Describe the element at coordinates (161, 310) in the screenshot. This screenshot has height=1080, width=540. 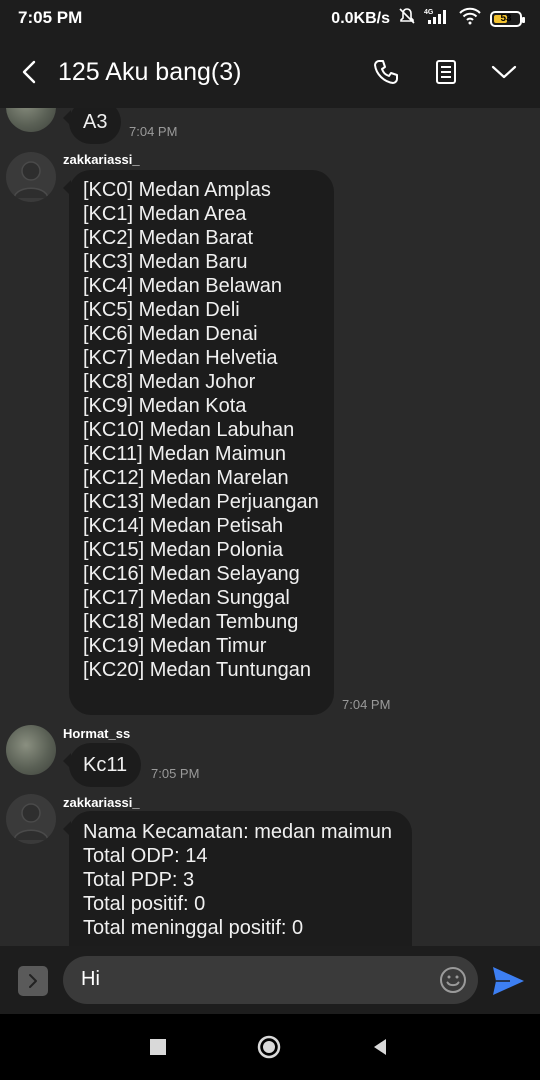
I see `message-line: [KC5] Medan Deli` at that location.